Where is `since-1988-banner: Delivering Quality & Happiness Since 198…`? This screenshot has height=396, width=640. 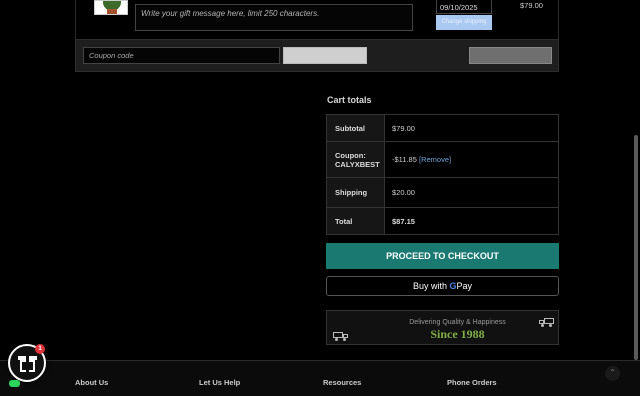
since-1988-banner: Delivering Quality & Happiness Since 198… is located at coordinates (442, 327).